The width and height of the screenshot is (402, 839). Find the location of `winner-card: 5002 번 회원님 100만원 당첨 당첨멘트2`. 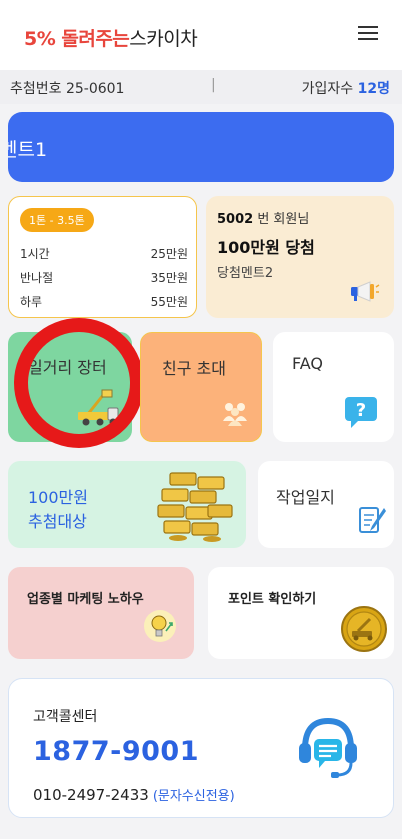

winner-card: 5002 번 회원님 100만원 당첨 당첨멘트2 is located at coordinates (300, 257).